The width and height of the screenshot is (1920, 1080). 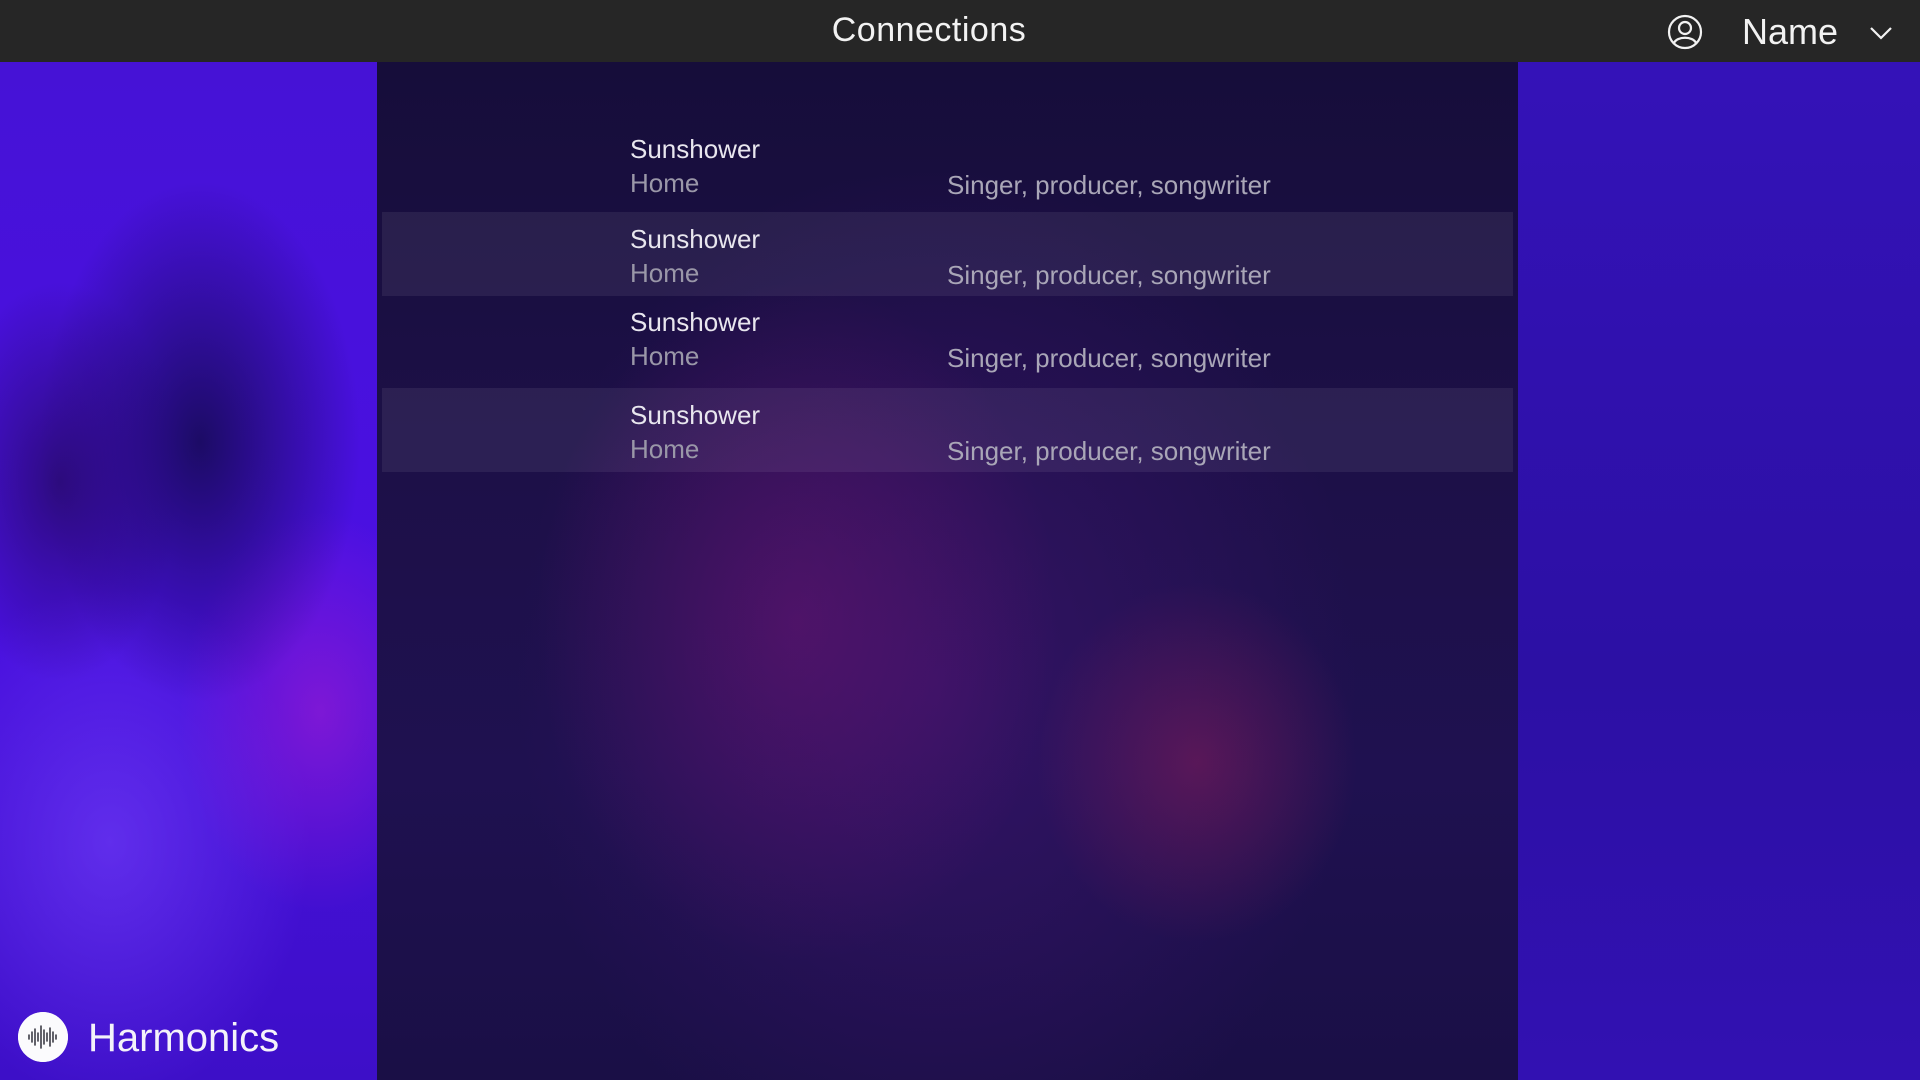 I want to click on top-bar: Connections Name, so click(x=960, y=31).